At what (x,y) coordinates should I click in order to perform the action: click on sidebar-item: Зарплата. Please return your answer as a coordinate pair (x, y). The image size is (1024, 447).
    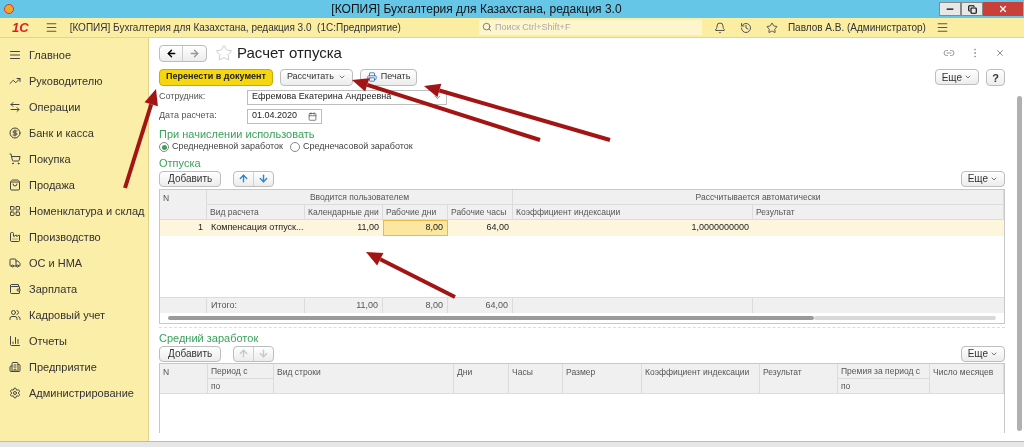
    Looking at the image, I should click on (74, 289).